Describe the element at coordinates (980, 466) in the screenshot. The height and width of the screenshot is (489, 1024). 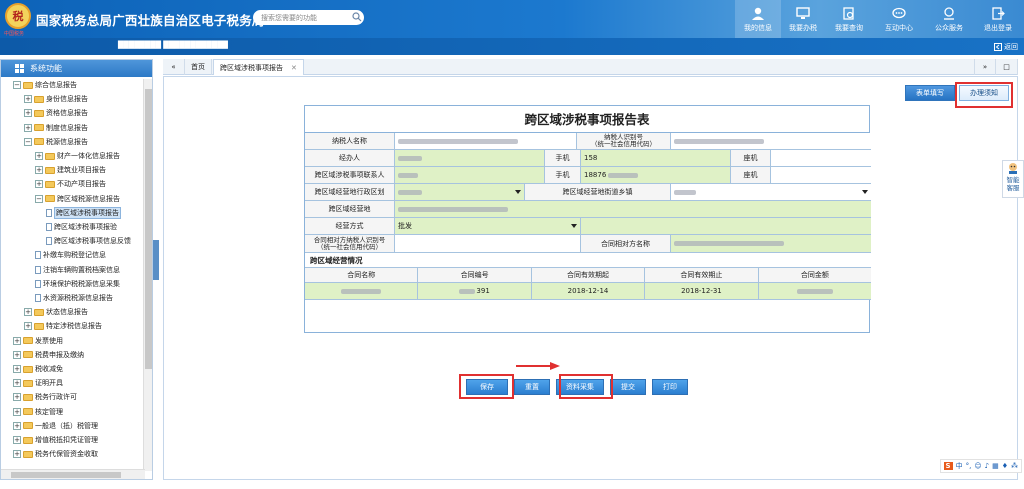
I see `ime-toolbar: S 中 °, ☺ ♪ ▦ ♦ ⁂` at that location.